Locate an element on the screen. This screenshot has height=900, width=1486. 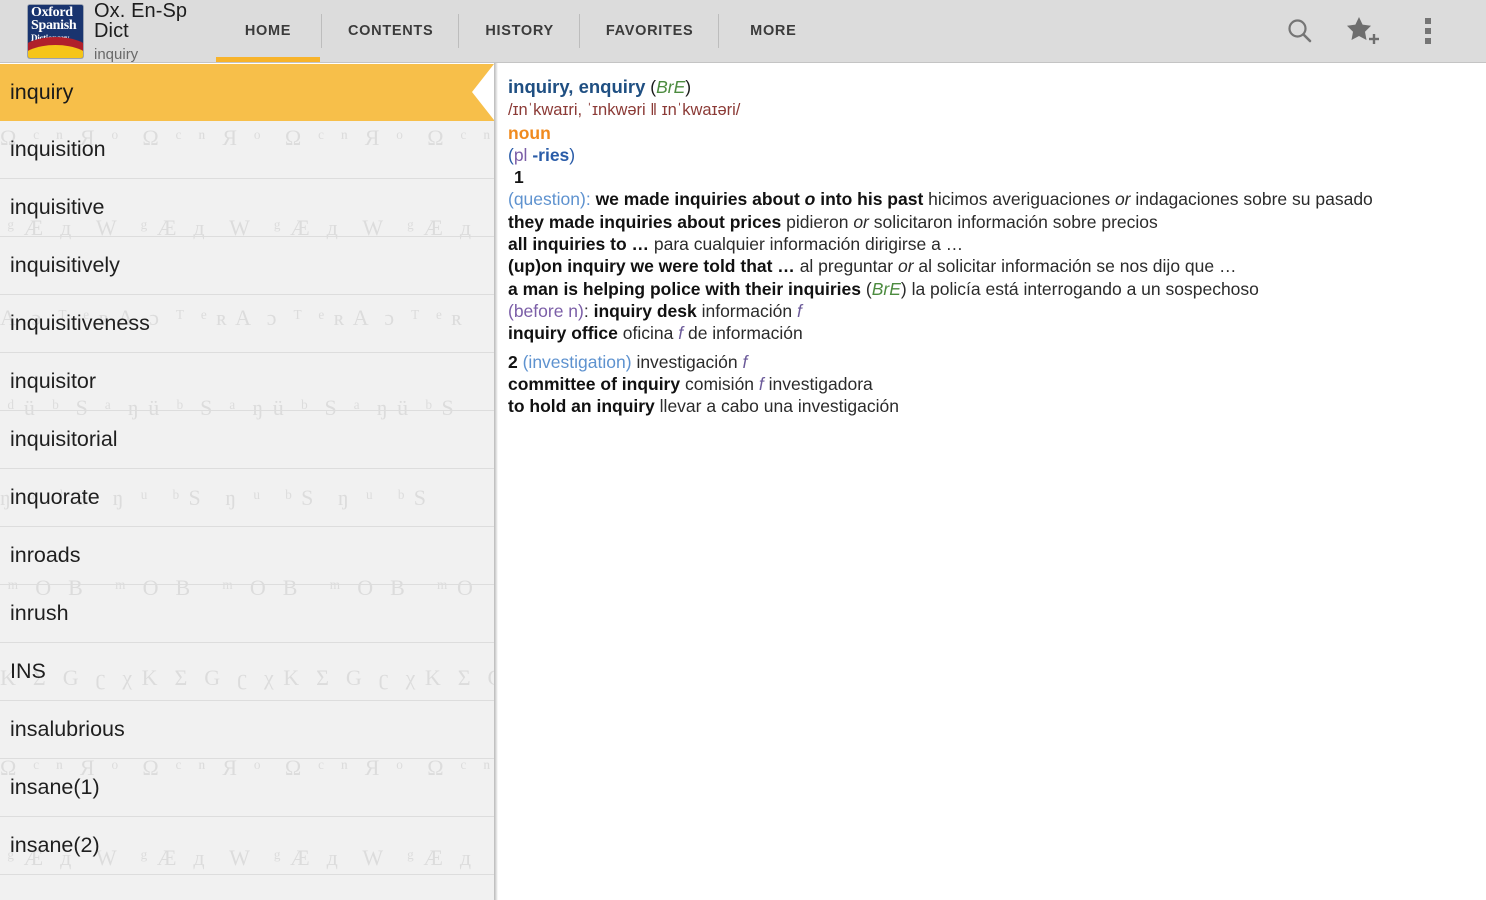
example-es: pidieron is located at coordinates (817, 221).